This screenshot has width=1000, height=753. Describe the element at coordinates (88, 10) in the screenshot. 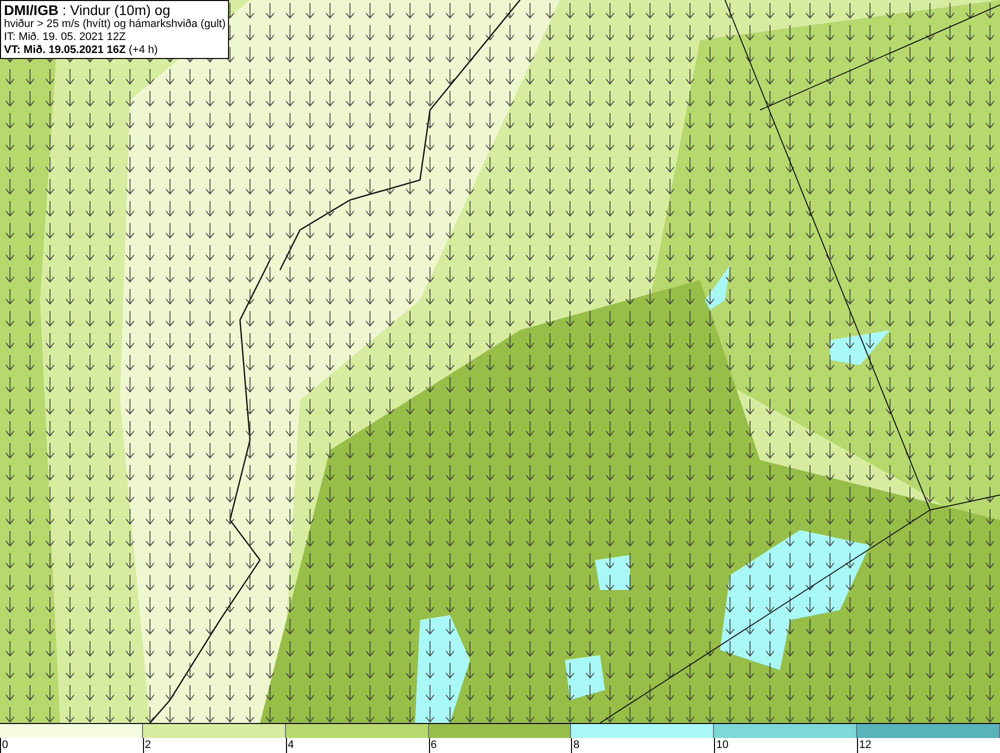

I see `caption-line: DMI/IGB : Vindur (10m) og` at that location.